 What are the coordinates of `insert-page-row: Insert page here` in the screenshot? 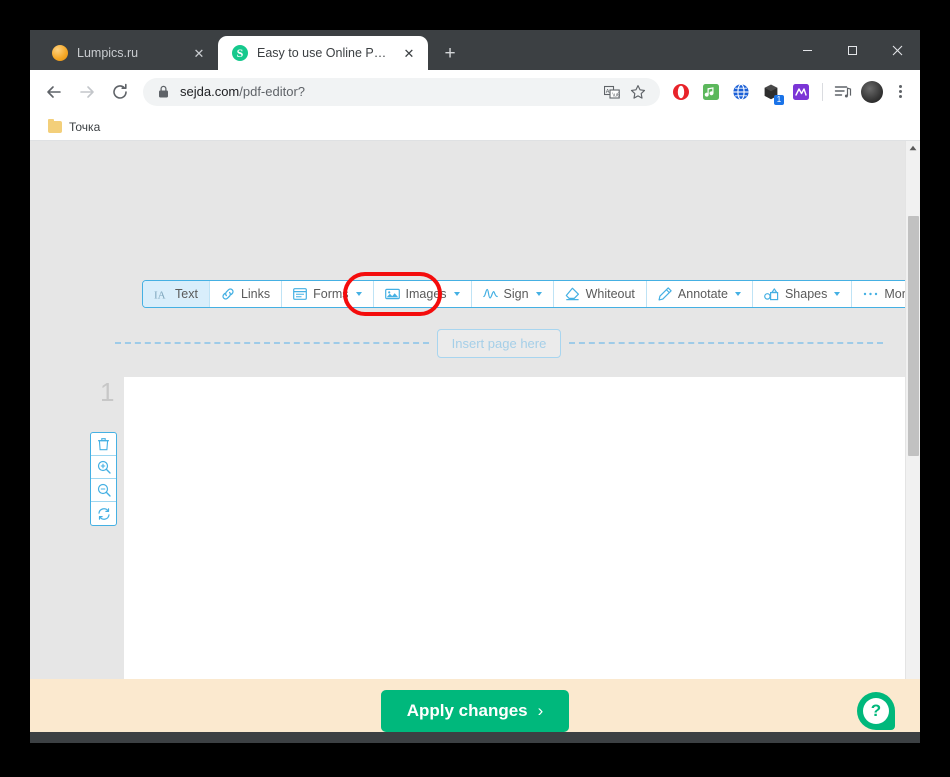 It's located at (499, 343).